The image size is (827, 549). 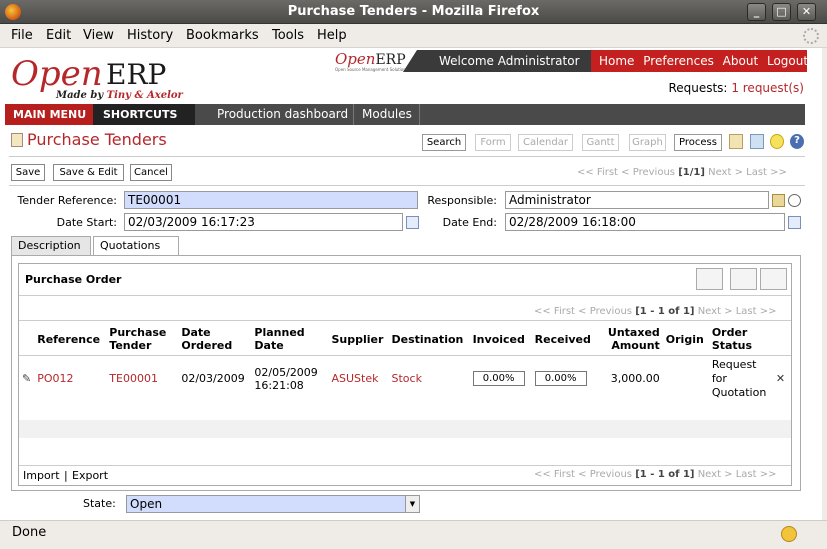 What do you see at coordinates (142, 340) in the screenshot?
I see `col-purchase-tender: Purchase Tender` at bounding box center [142, 340].